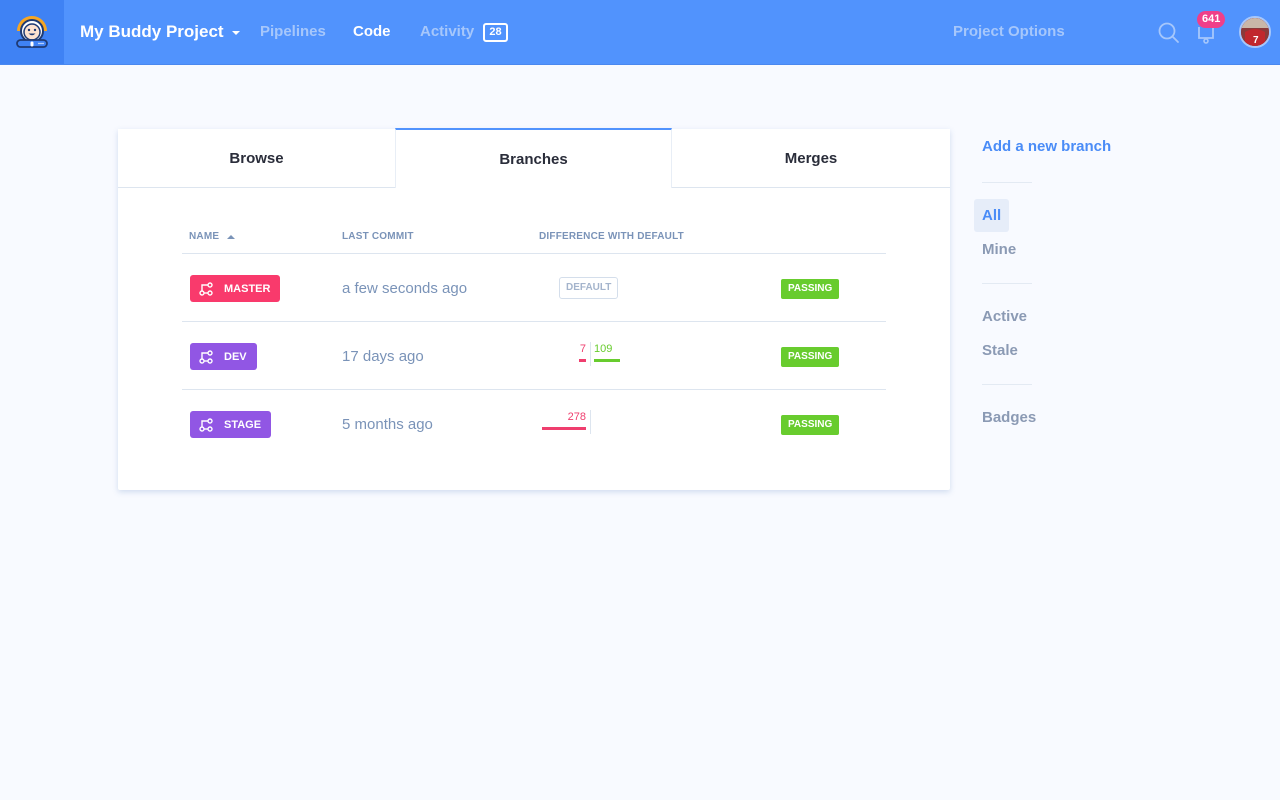 The width and height of the screenshot is (1280, 800). I want to click on column-header-name: NAME, so click(212, 237).